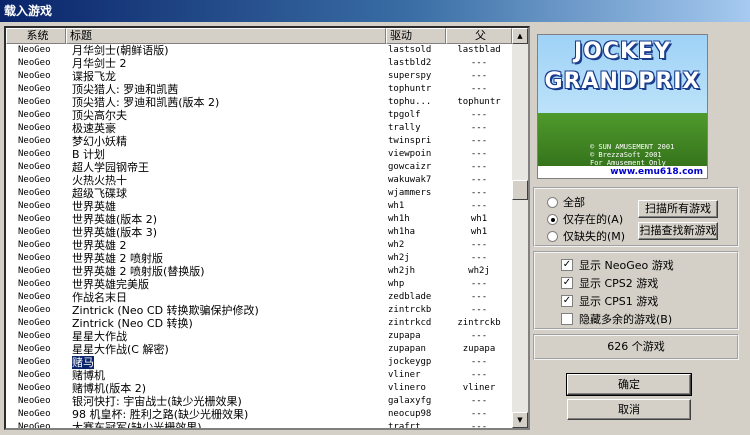 The height and width of the screenshot is (435, 750). What do you see at coordinates (138, 271) in the screenshot?
I see `row-title-text: 世界英雄 2 喷射版(替换版)` at bounding box center [138, 271].